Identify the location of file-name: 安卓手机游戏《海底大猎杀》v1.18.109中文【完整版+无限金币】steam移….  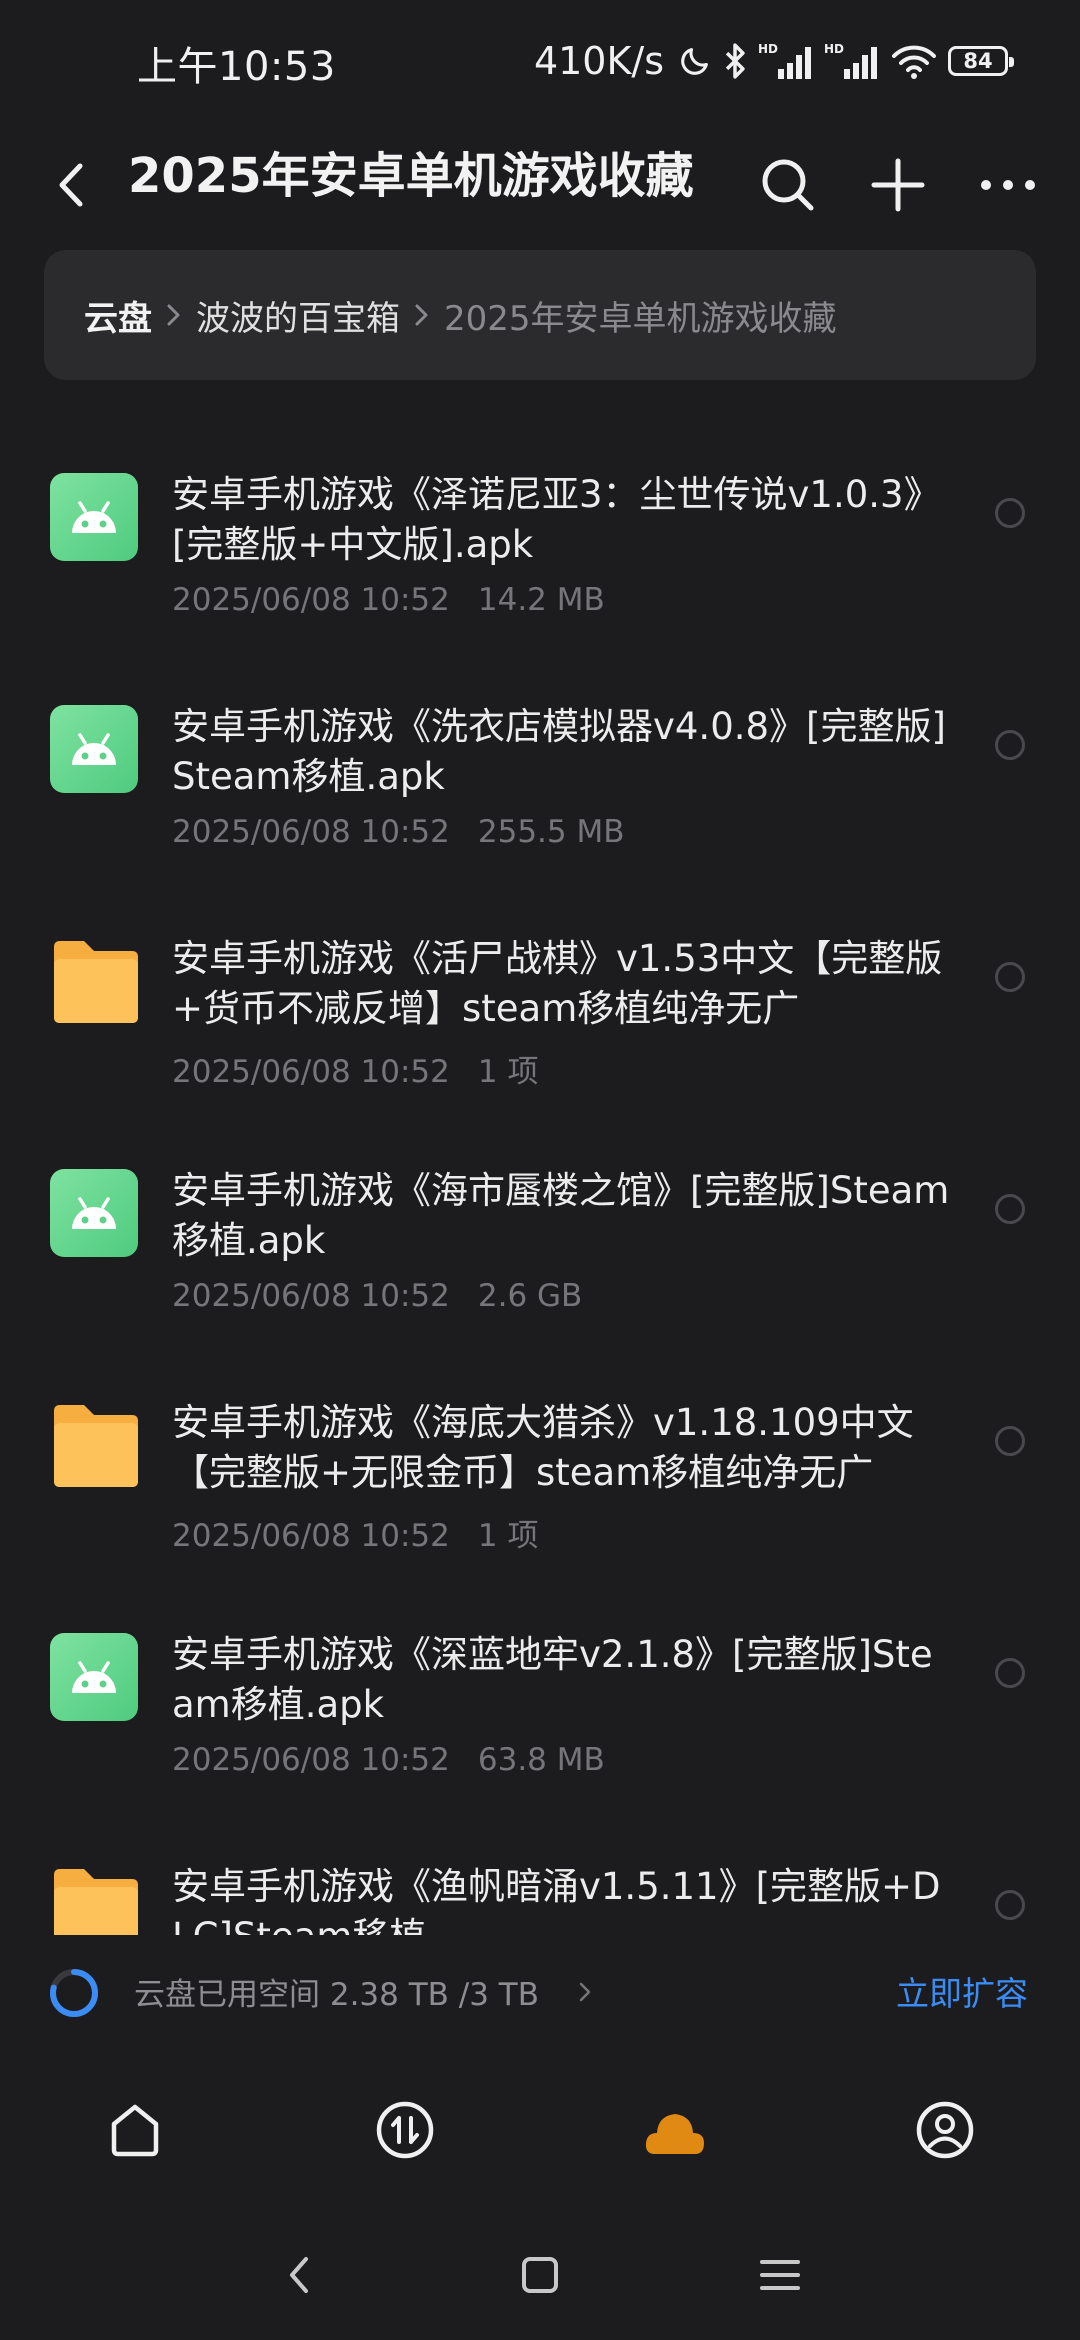
(543, 1447).